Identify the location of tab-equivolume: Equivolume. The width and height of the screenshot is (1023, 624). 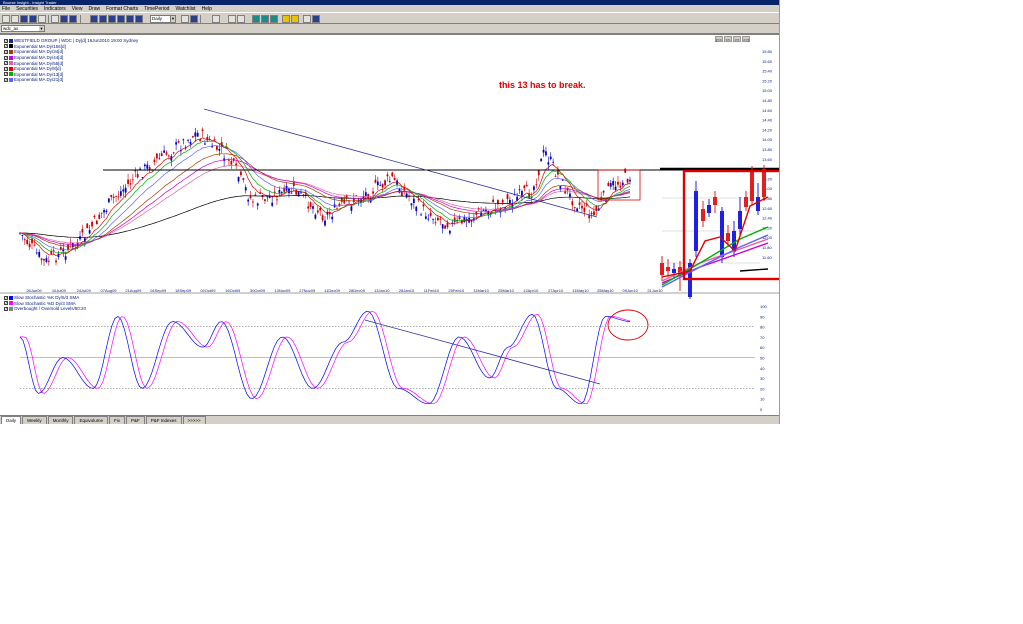
(91, 420).